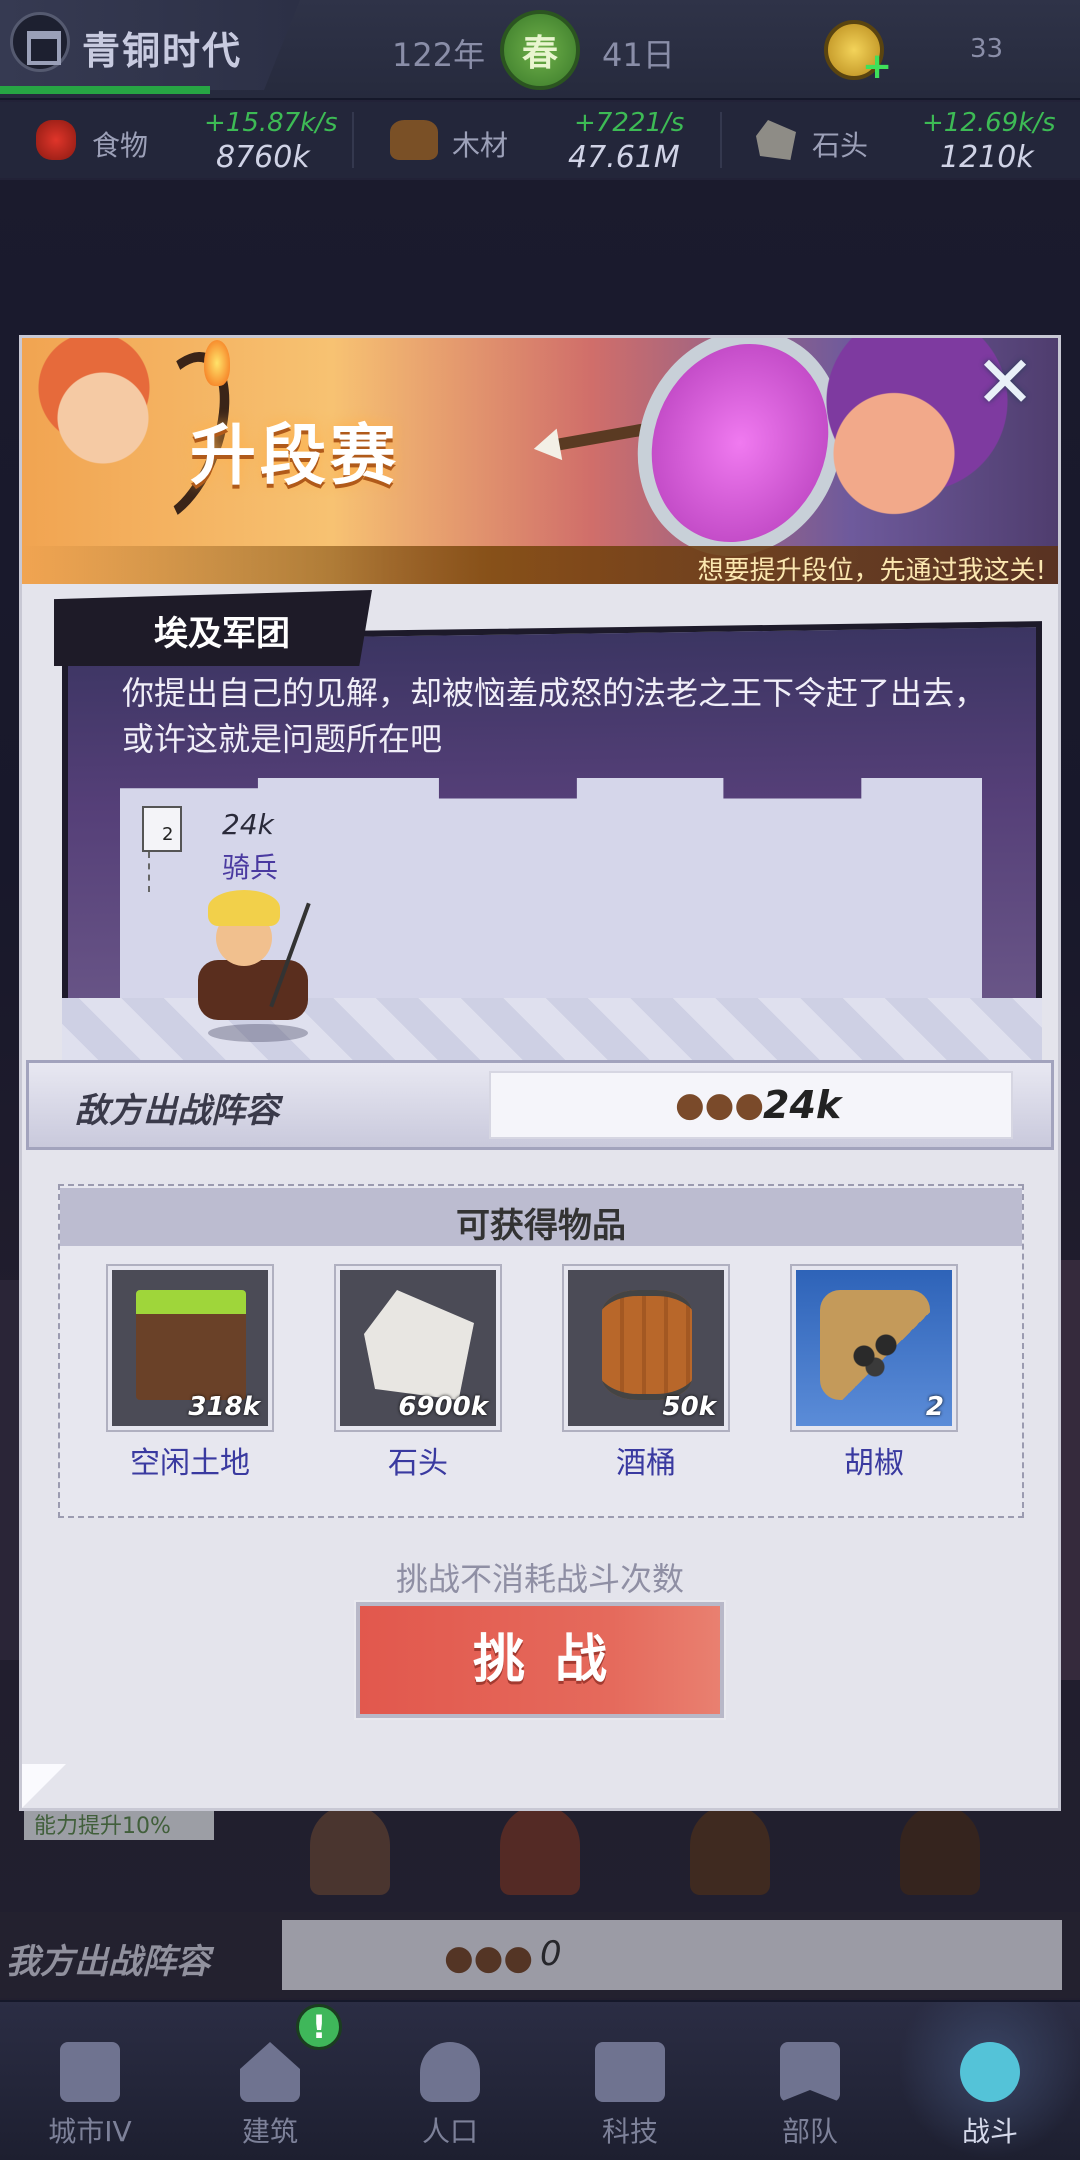 The width and height of the screenshot is (1080, 2160). What do you see at coordinates (168, 834) in the screenshot?
I see `flag-level: 2` at bounding box center [168, 834].